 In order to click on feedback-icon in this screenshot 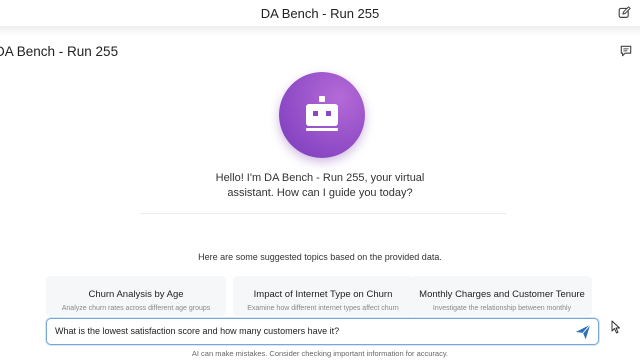, I will do `click(626, 51)`.